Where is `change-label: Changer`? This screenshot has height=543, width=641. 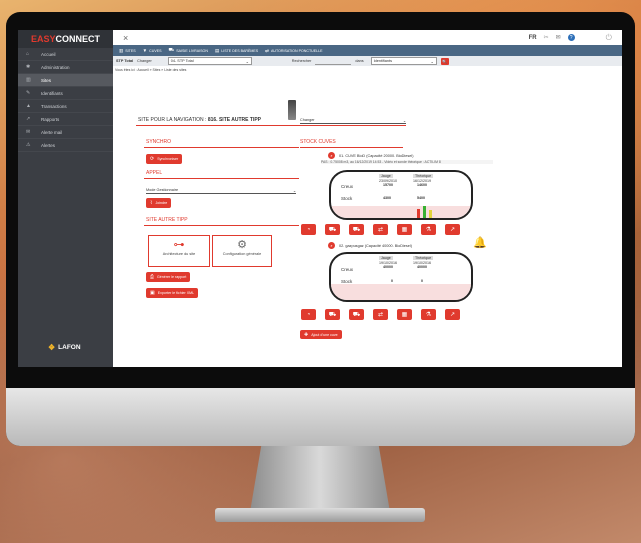
change-label: Changer is located at coordinates (144, 61).